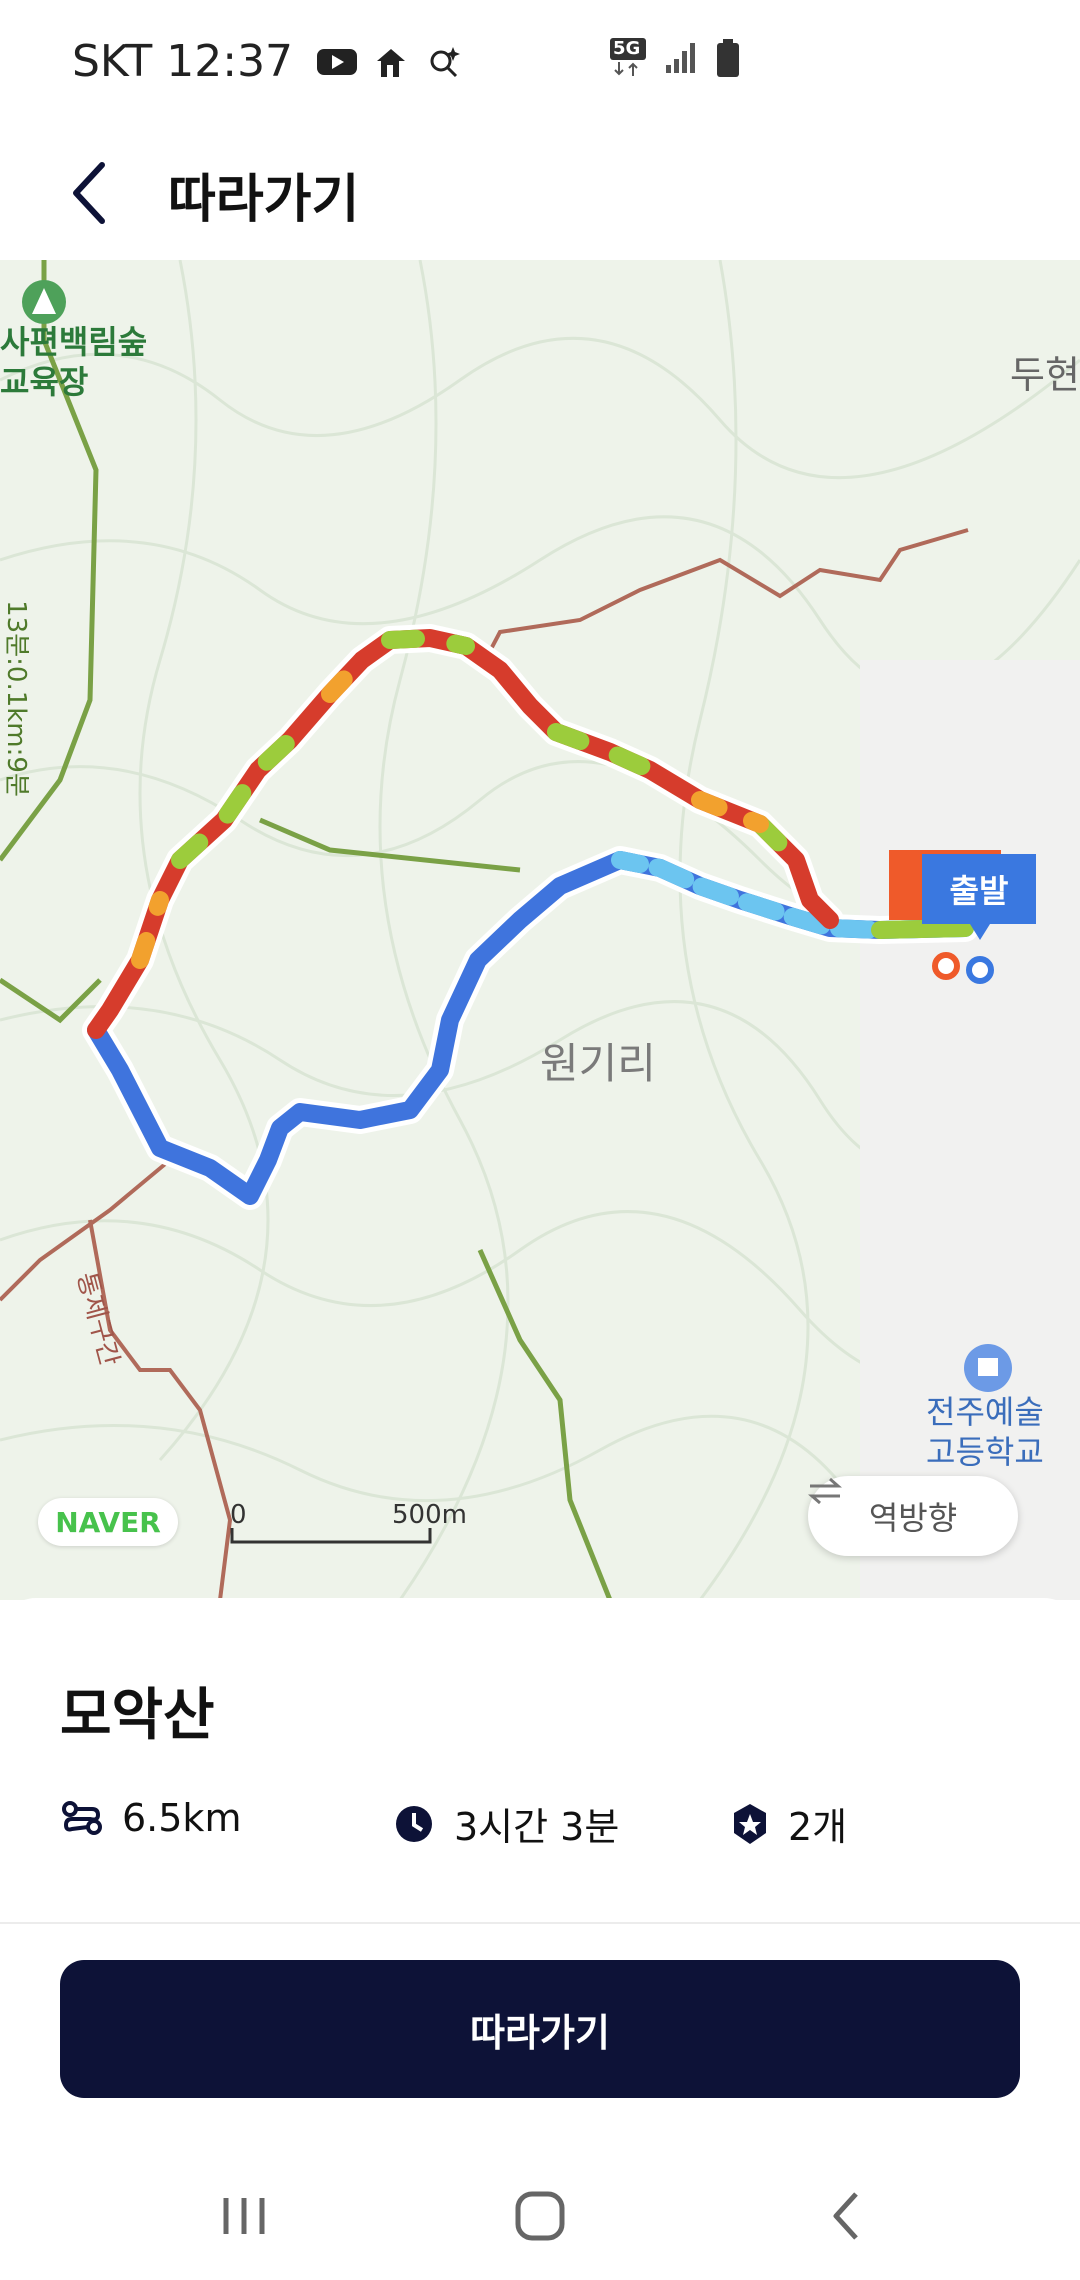  What do you see at coordinates (74, 362) in the screenshot?
I see `poi-label: 사편백림숲 교육장` at bounding box center [74, 362].